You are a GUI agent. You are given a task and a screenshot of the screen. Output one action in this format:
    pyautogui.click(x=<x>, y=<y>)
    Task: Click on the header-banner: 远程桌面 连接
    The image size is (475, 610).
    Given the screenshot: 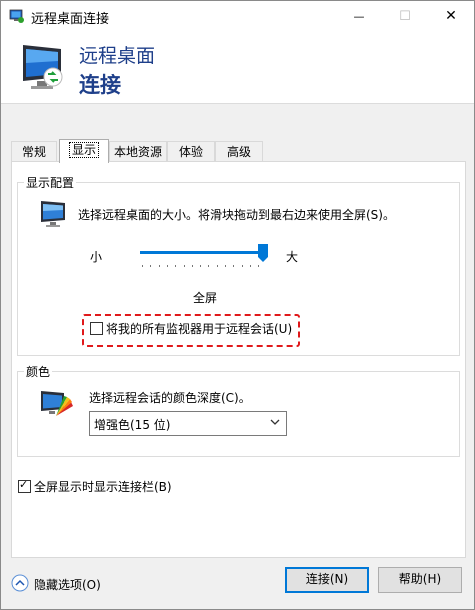 What is the action you would take?
    pyautogui.click(x=237, y=67)
    